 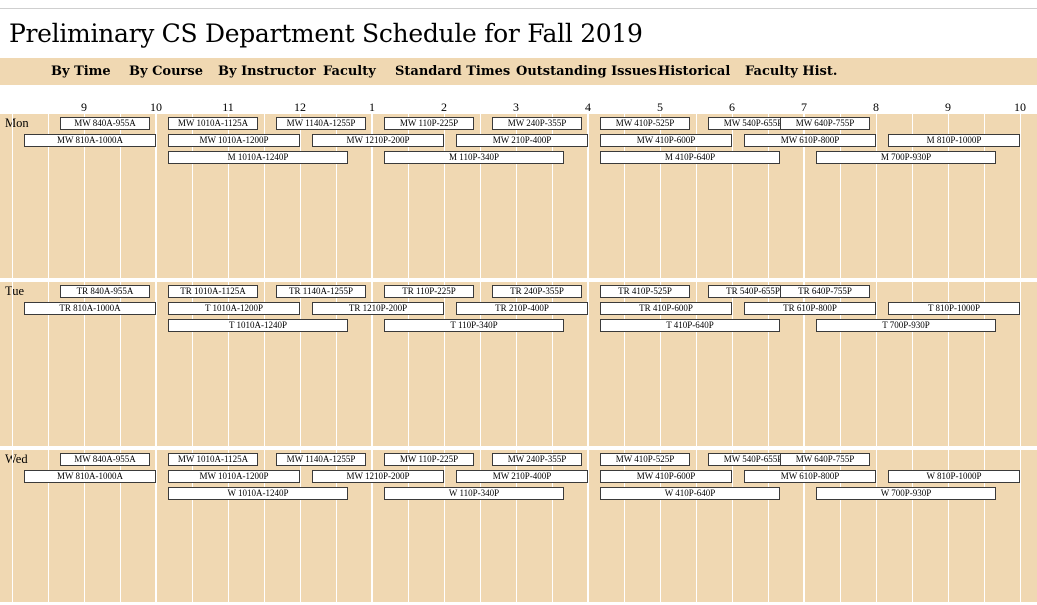 What do you see at coordinates (166, 71) in the screenshot?
I see `nav-by-course: By Course` at bounding box center [166, 71].